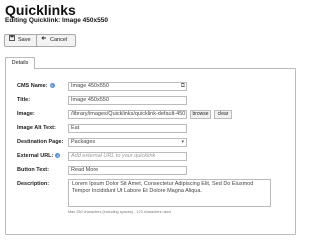  What do you see at coordinates (33, 170) in the screenshot?
I see `button-text-label: Button Text:` at bounding box center [33, 170].